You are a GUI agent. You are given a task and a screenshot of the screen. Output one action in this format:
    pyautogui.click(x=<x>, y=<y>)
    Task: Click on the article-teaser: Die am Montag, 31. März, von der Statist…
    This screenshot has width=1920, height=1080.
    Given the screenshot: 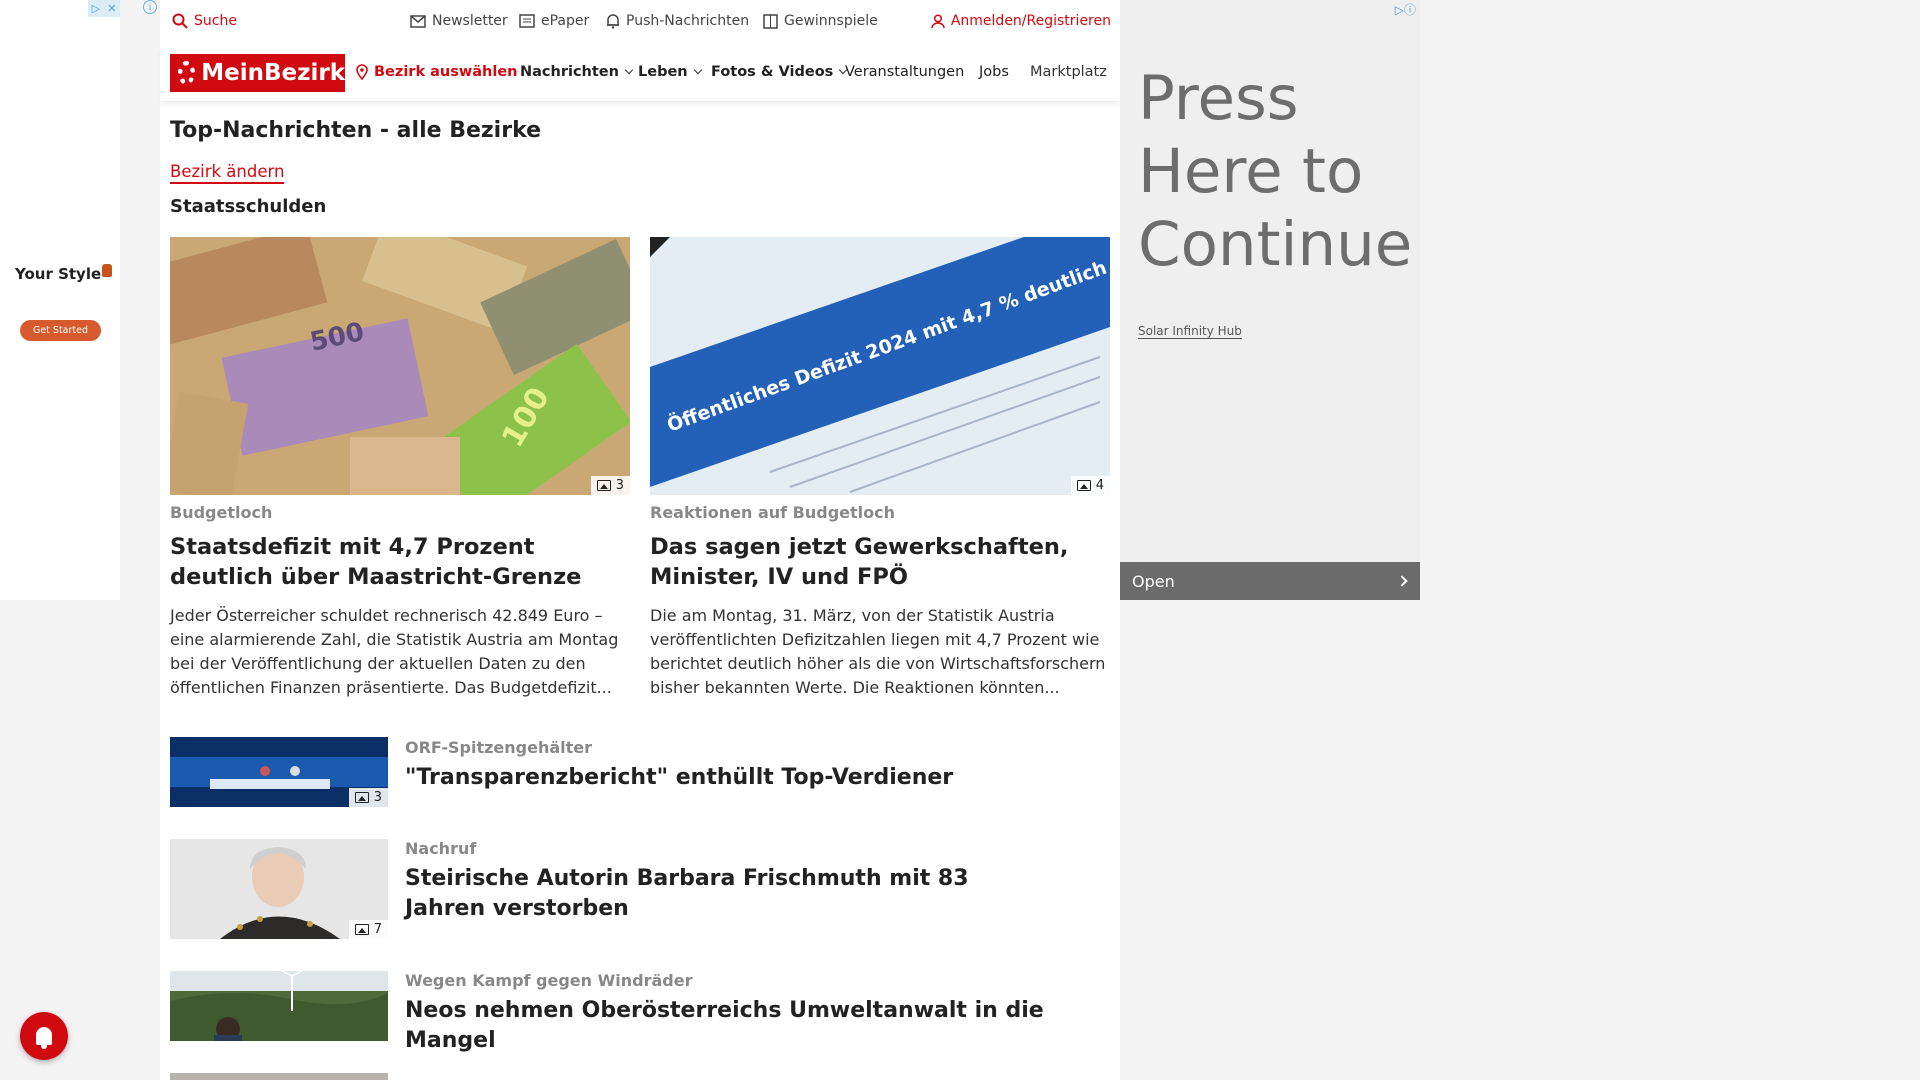 What is the action you would take?
    pyautogui.click(x=878, y=651)
    